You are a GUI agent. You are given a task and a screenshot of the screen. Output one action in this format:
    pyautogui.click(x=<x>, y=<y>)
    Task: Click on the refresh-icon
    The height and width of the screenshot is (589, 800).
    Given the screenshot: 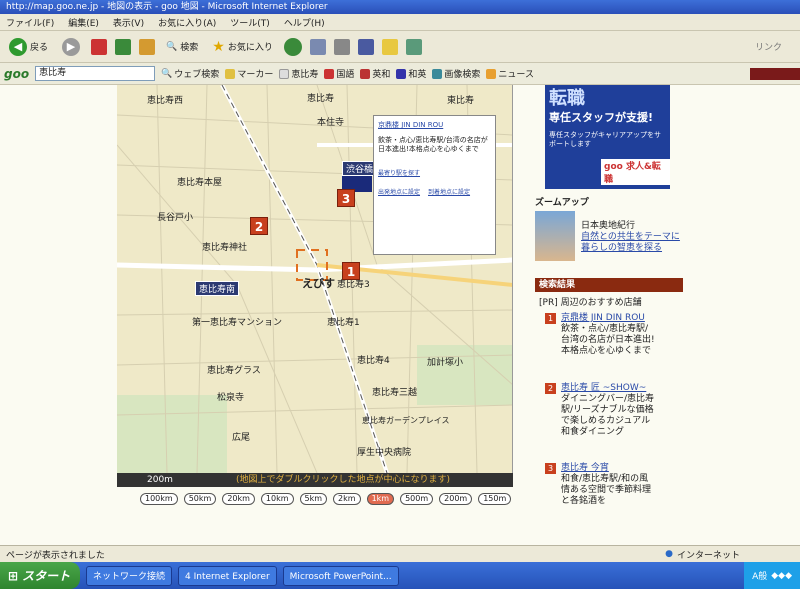 What is the action you would take?
    pyautogui.click(x=123, y=46)
    